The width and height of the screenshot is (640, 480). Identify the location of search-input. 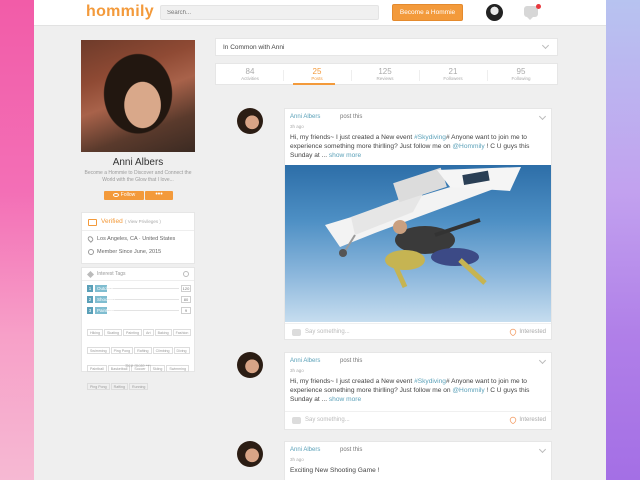
(269, 12).